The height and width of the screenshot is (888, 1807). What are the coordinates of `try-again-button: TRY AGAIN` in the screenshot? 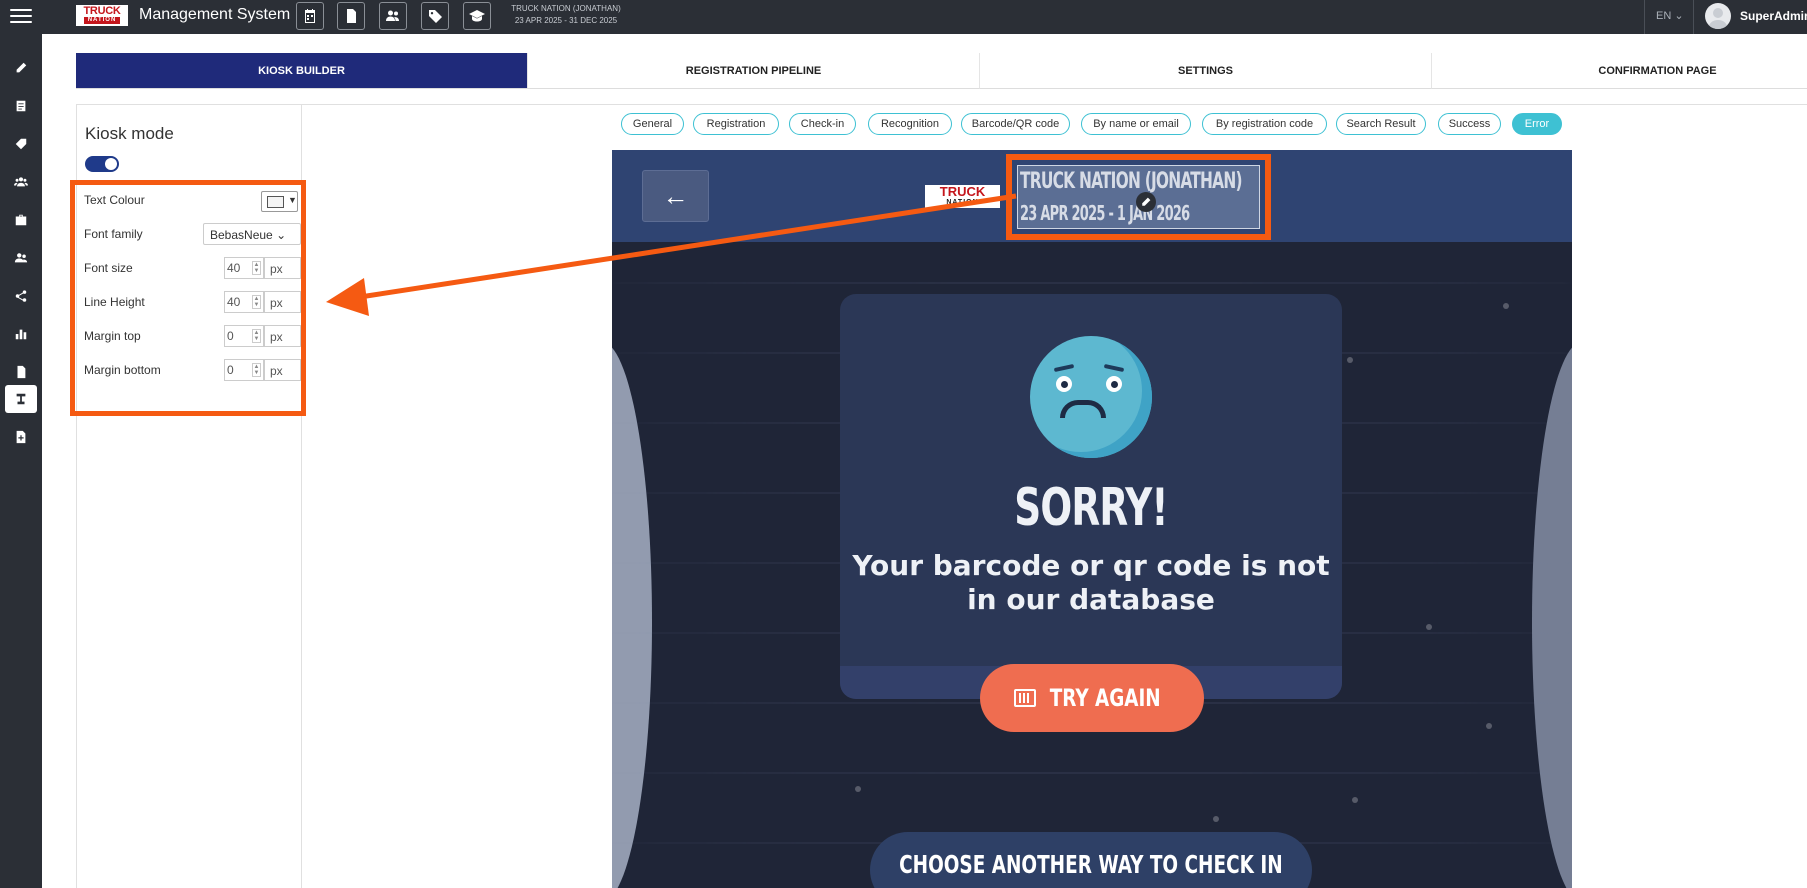 It's located at (1092, 698).